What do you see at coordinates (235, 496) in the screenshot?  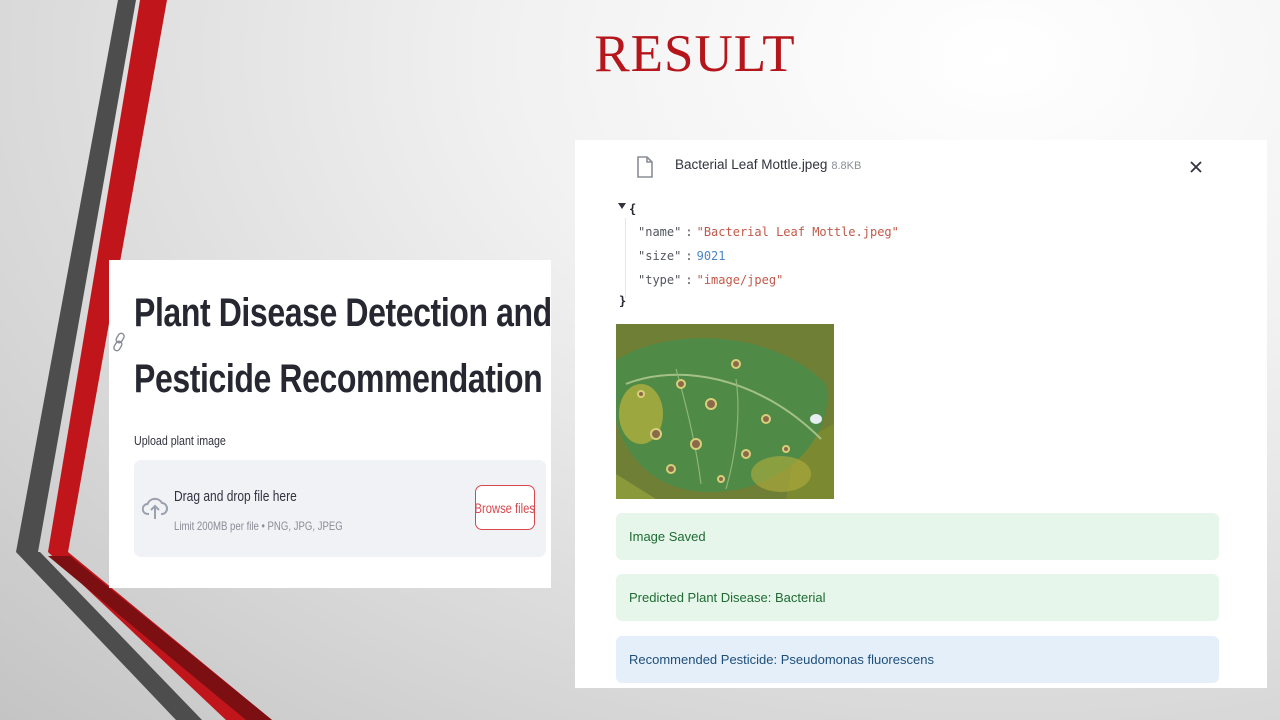 I see `drop-instructions: Drag and drop file here` at bounding box center [235, 496].